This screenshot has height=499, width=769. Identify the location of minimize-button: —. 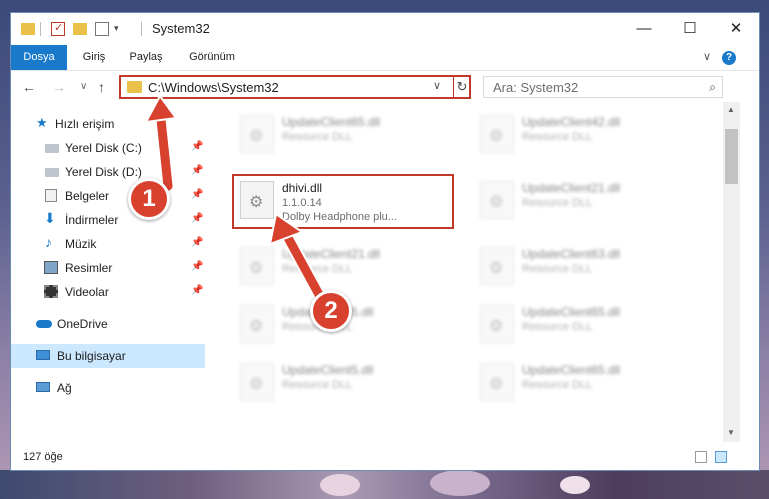
(644, 29).